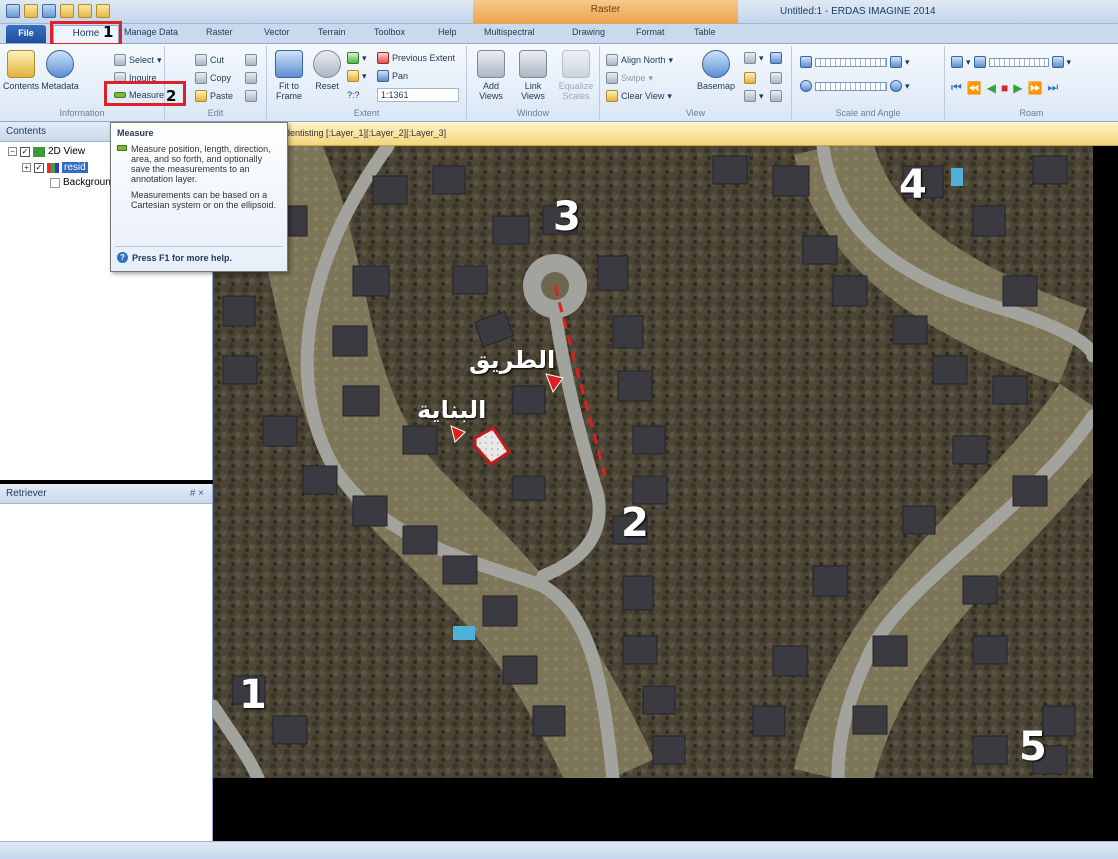 The height and width of the screenshot is (859, 1118). I want to click on scale-prefix: ?:?, so click(353, 95).